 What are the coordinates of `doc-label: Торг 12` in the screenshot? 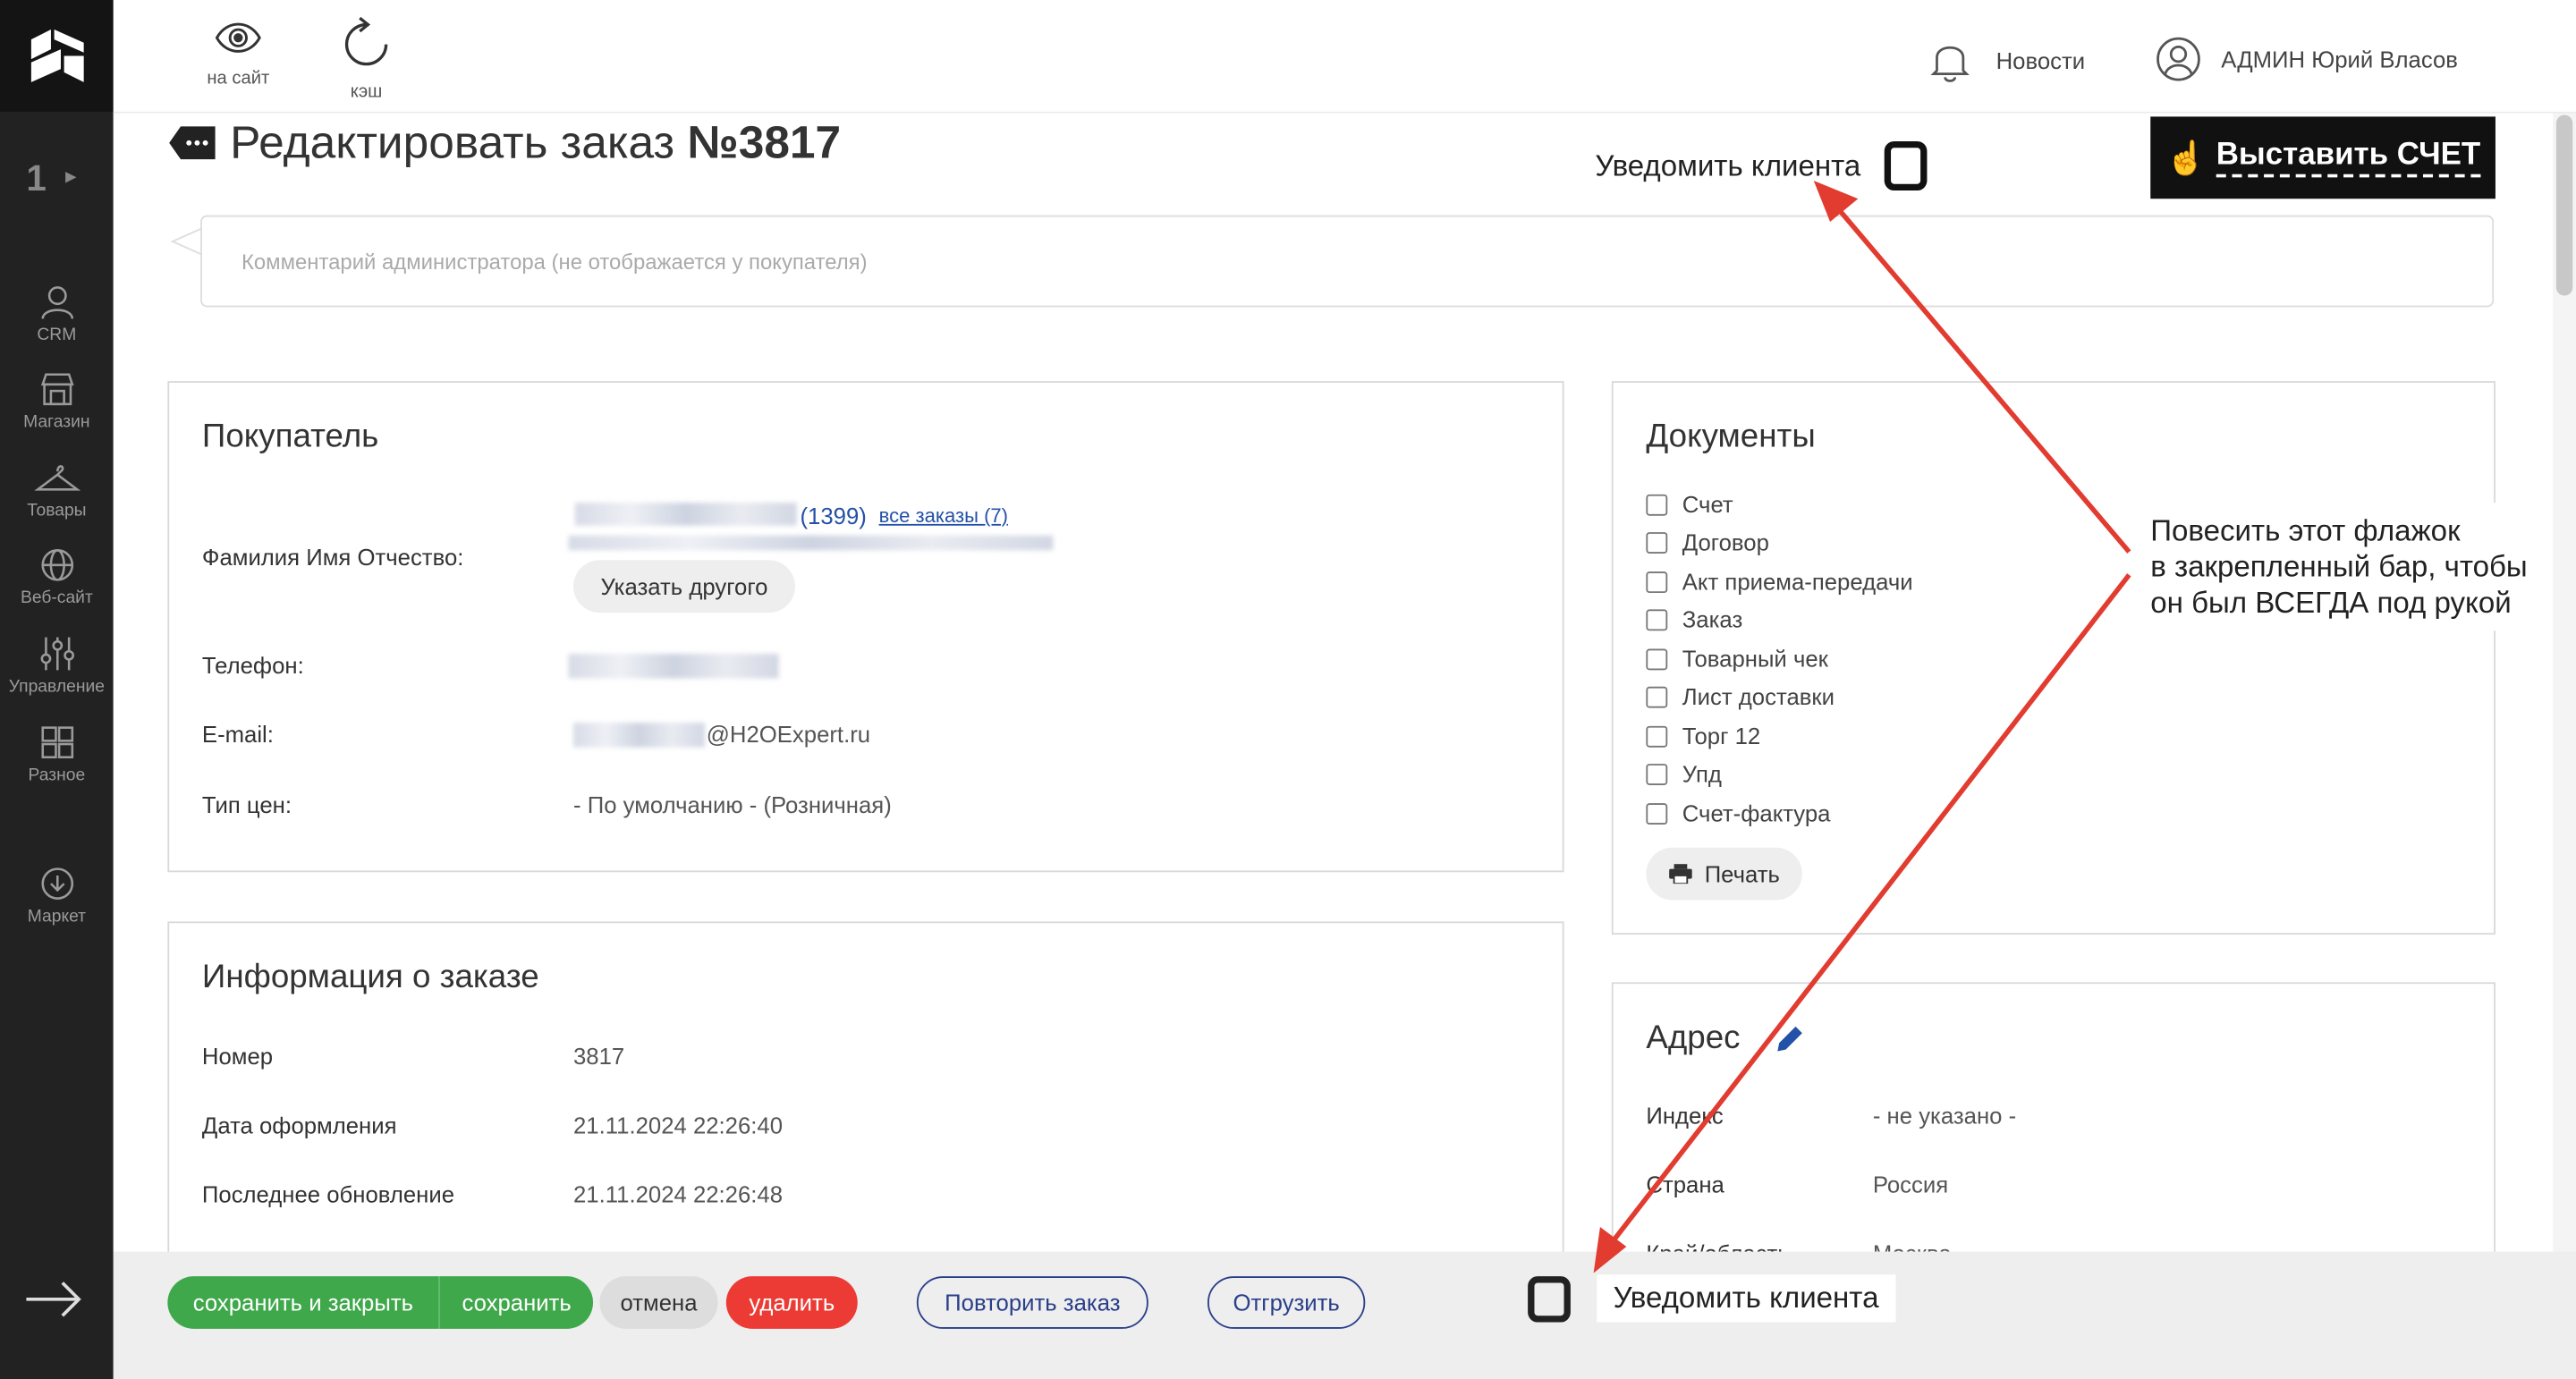 It's located at (1721, 736).